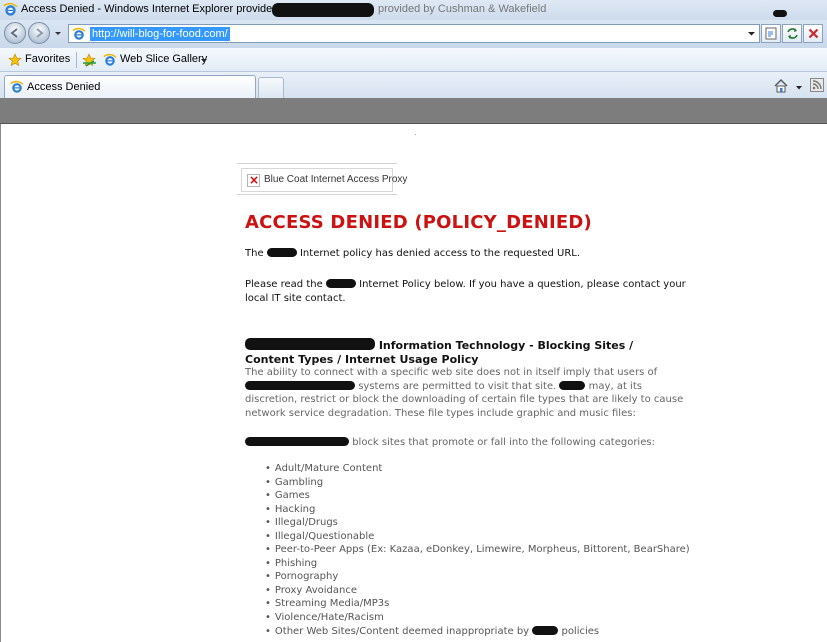  Describe the element at coordinates (477, 483) in the screenshot. I see `list-item: Gambling` at that location.